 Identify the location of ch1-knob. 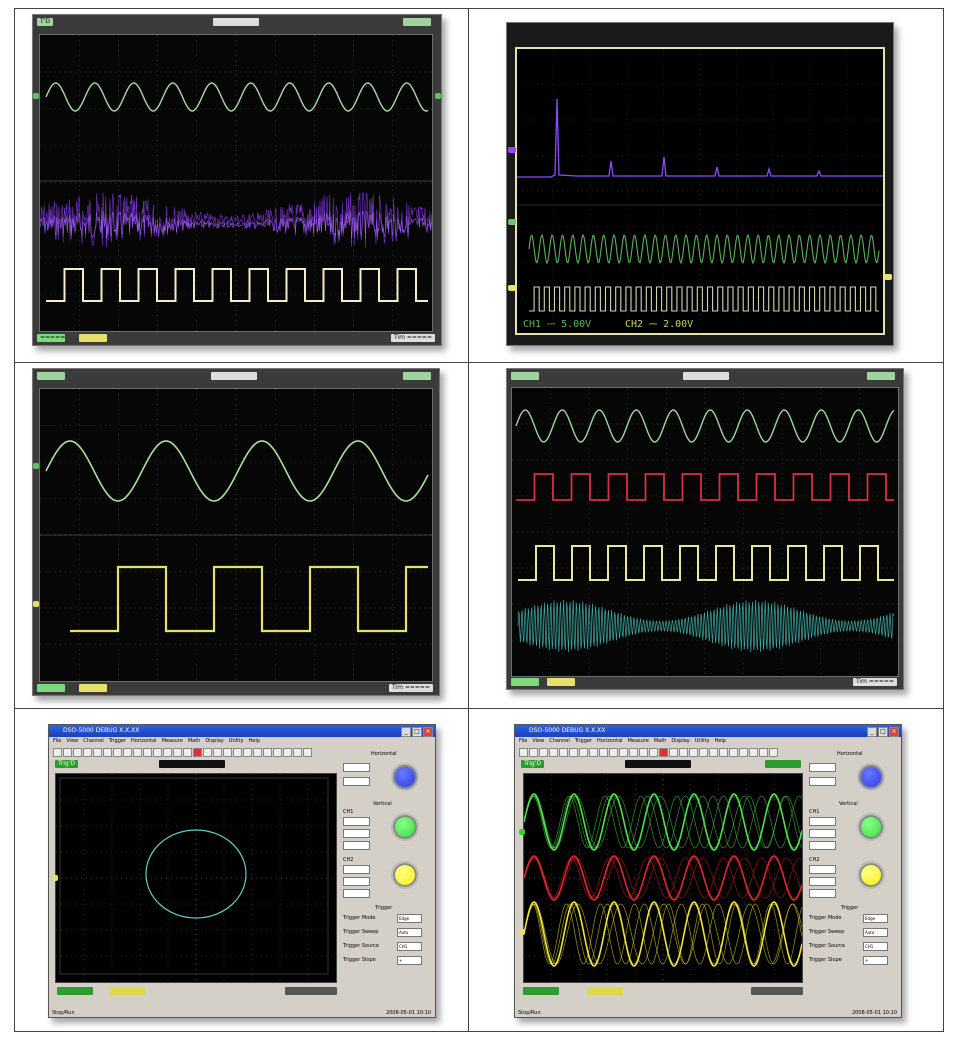
(871, 827).